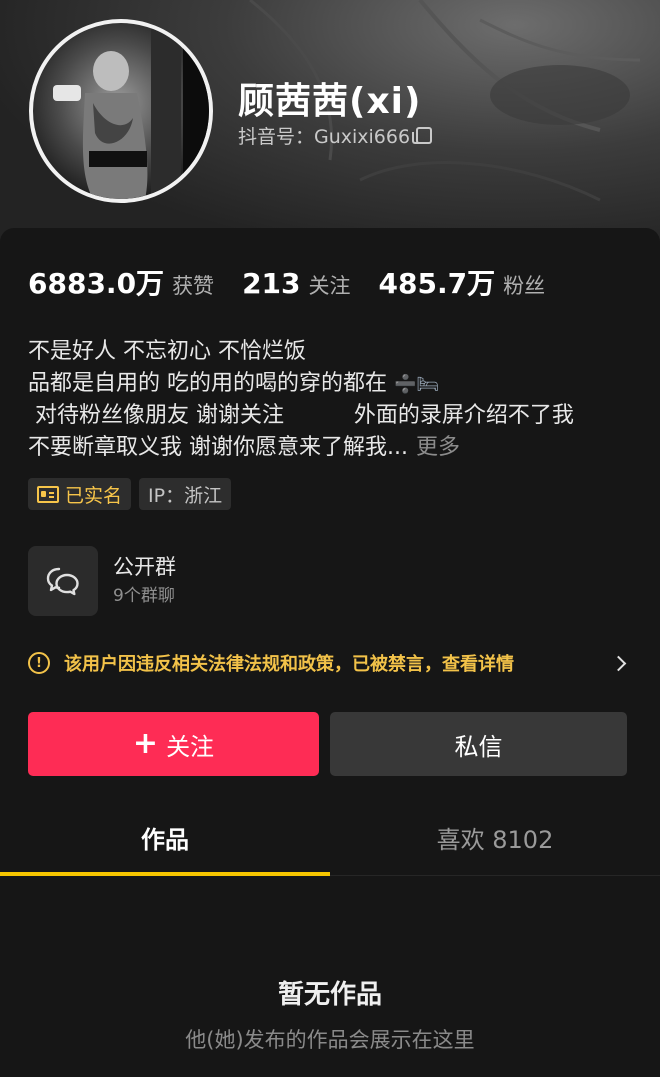 This screenshot has height=1077, width=660. I want to click on tab-works-label: 作品, so click(165, 840).